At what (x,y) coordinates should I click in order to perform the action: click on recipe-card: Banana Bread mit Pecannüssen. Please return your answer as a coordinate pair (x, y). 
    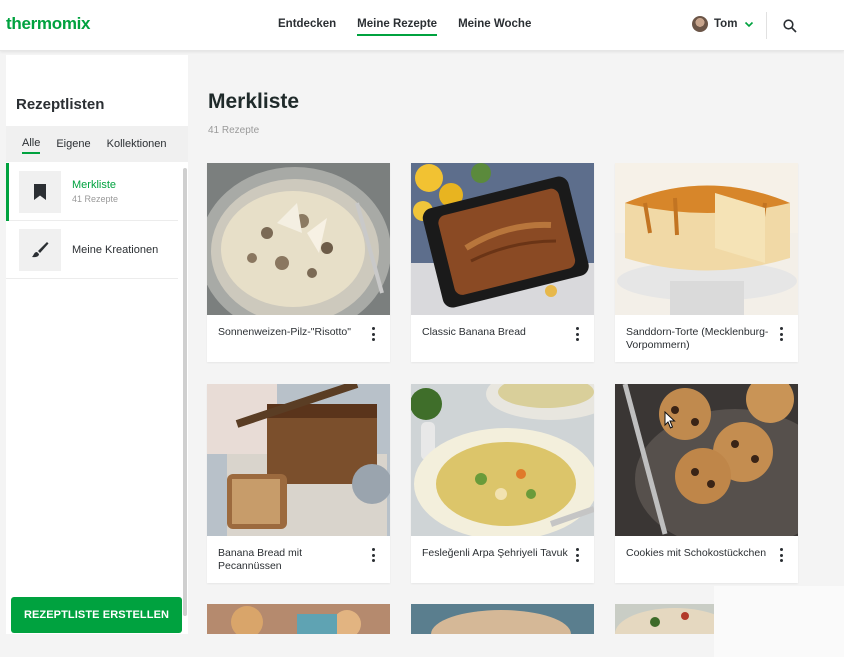
    Looking at the image, I should click on (298, 483).